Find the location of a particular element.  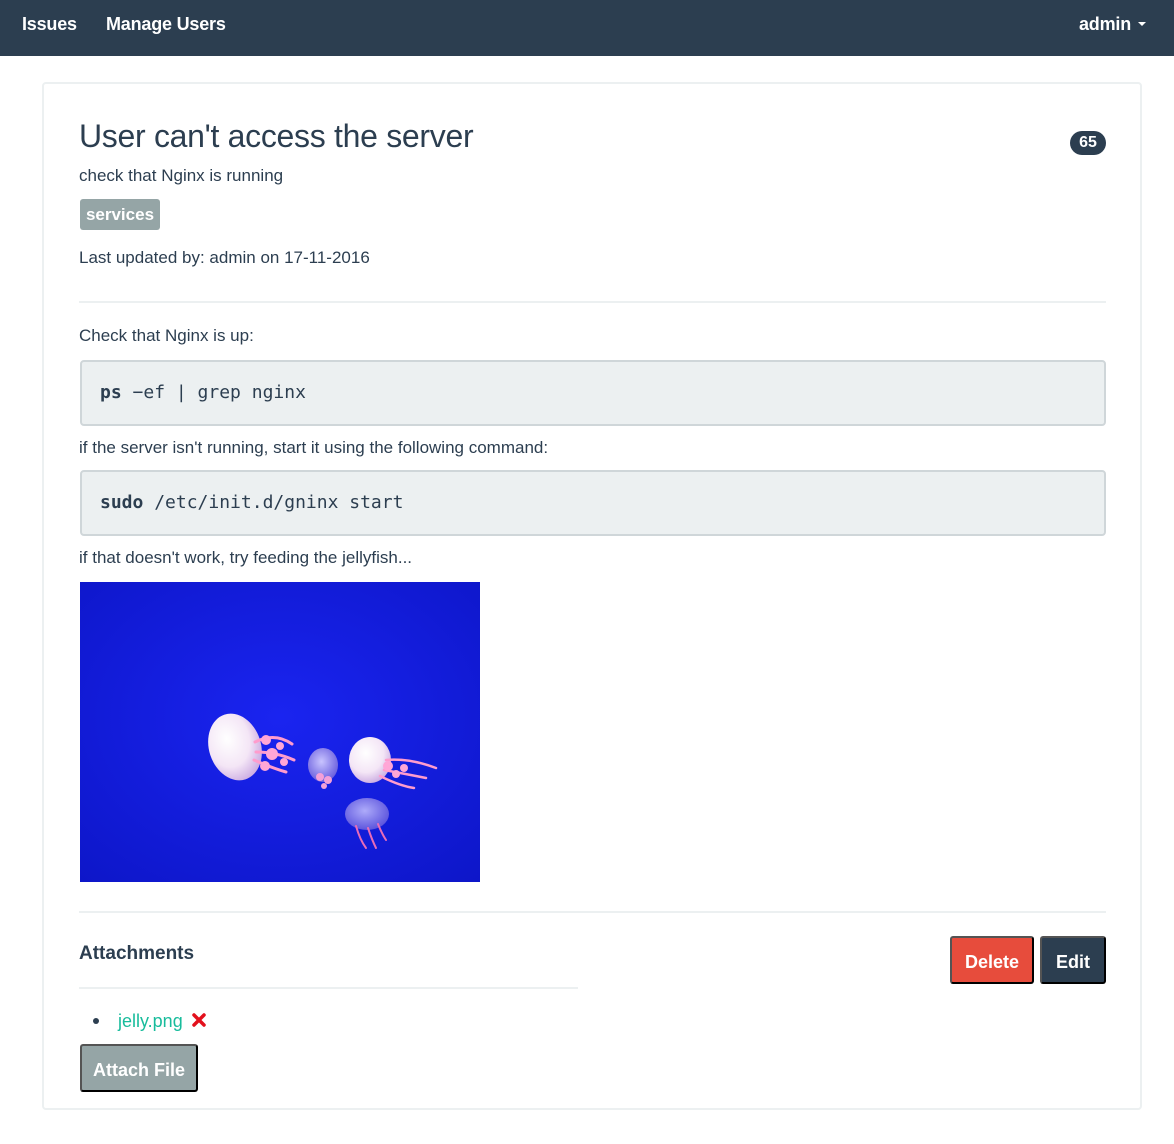

issue-description: check that Nginx is running is located at coordinates (181, 175).